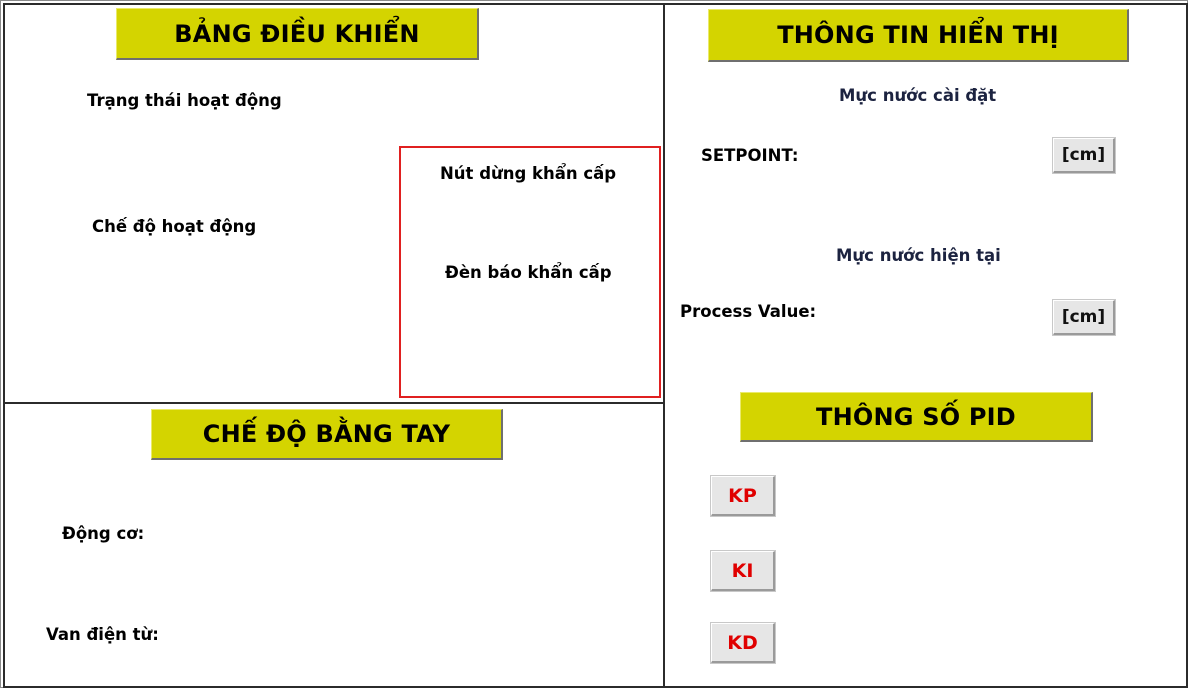 This screenshot has height=690, width=1190. What do you see at coordinates (750, 155) in the screenshot?
I see `setpoint-label: SETPOINT:` at bounding box center [750, 155].